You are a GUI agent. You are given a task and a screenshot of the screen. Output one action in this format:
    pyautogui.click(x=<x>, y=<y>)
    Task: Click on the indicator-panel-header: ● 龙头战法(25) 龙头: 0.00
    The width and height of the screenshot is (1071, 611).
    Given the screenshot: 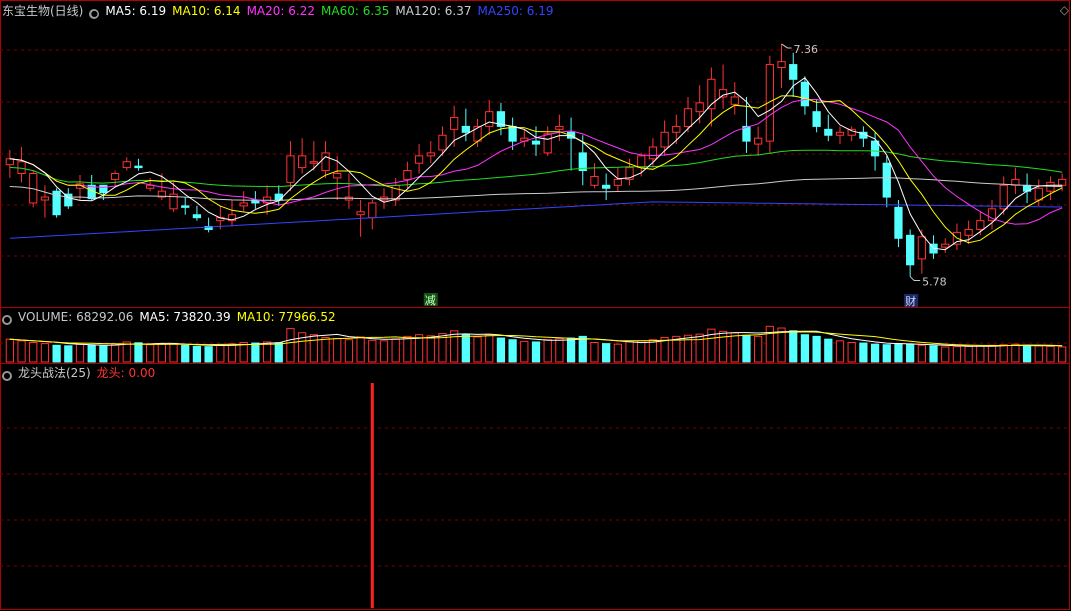 What is the action you would take?
    pyautogui.click(x=81, y=373)
    